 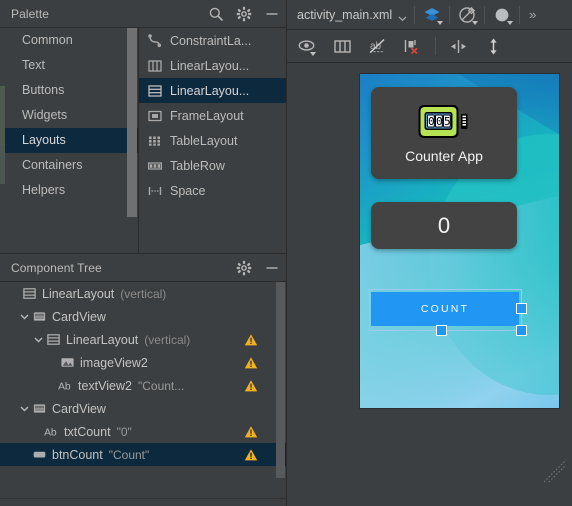 What do you see at coordinates (143, 293) in the screenshot?
I see `tree-row-linearlayout-root: LinearLayout (vertical)` at bounding box center [143, 293].